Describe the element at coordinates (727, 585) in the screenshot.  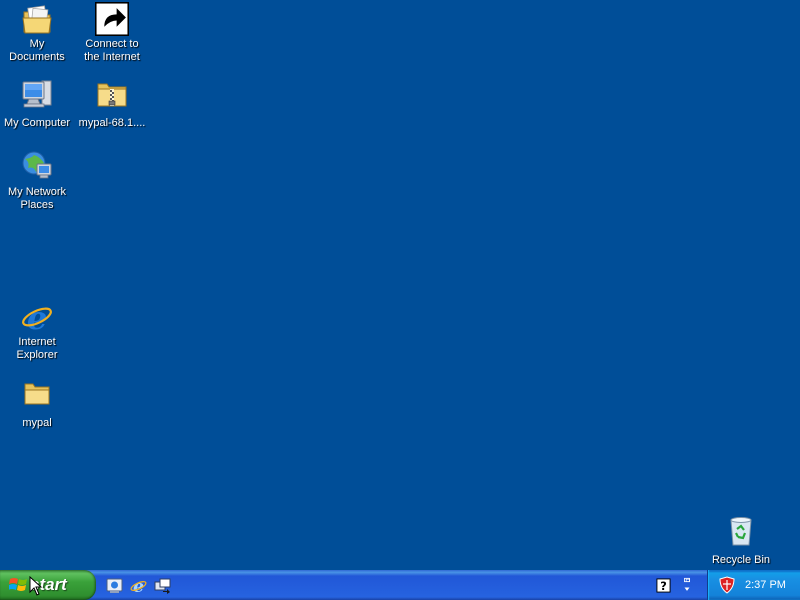
I see `security-center-icon` at that location.